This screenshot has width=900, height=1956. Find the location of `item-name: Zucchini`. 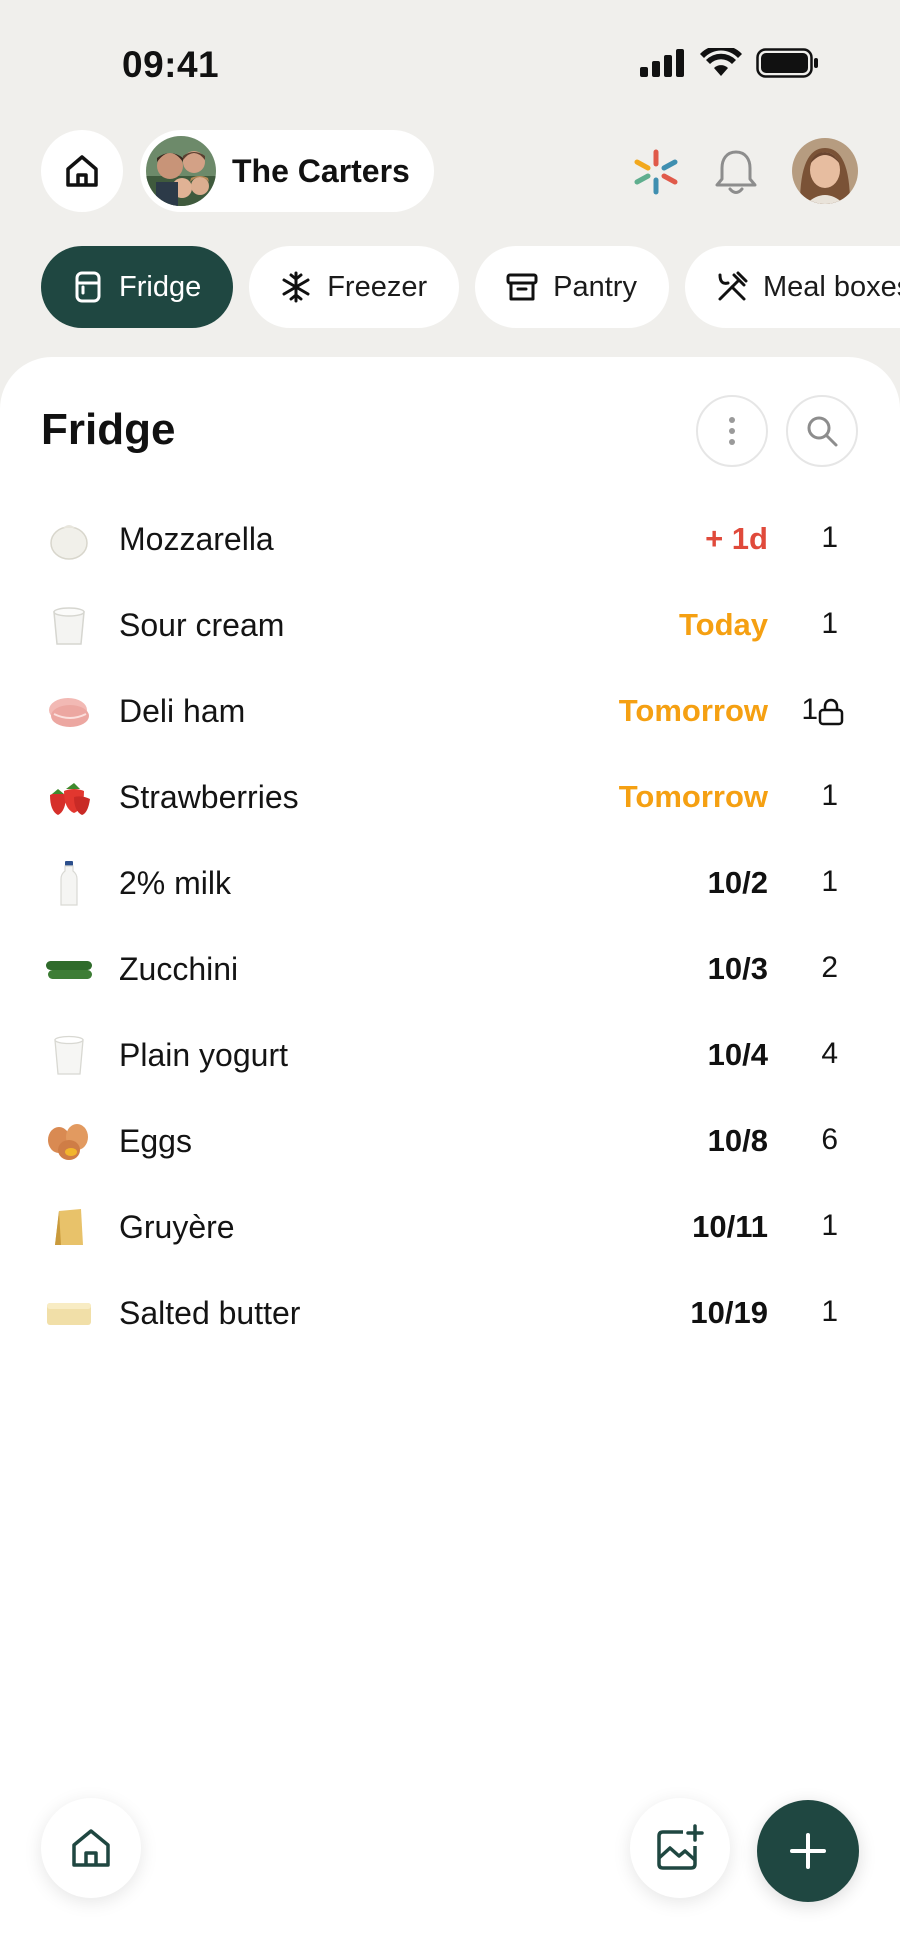

item-name: Zucchini is located at coordinates (179, 969).